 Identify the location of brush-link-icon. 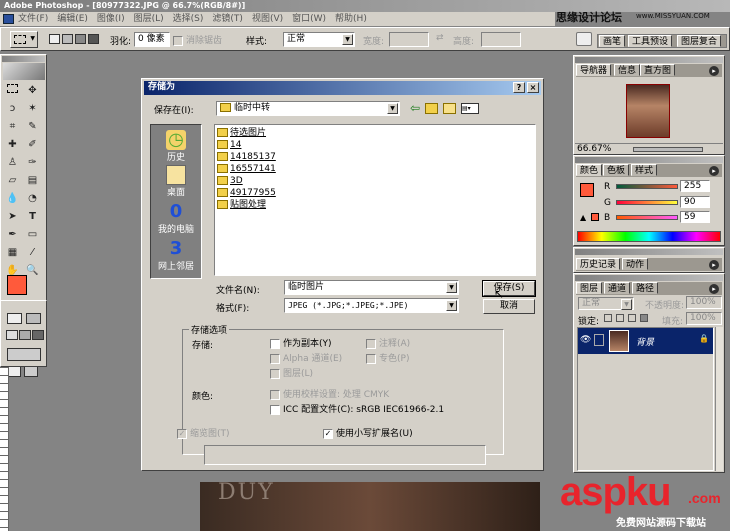
(599, 340).